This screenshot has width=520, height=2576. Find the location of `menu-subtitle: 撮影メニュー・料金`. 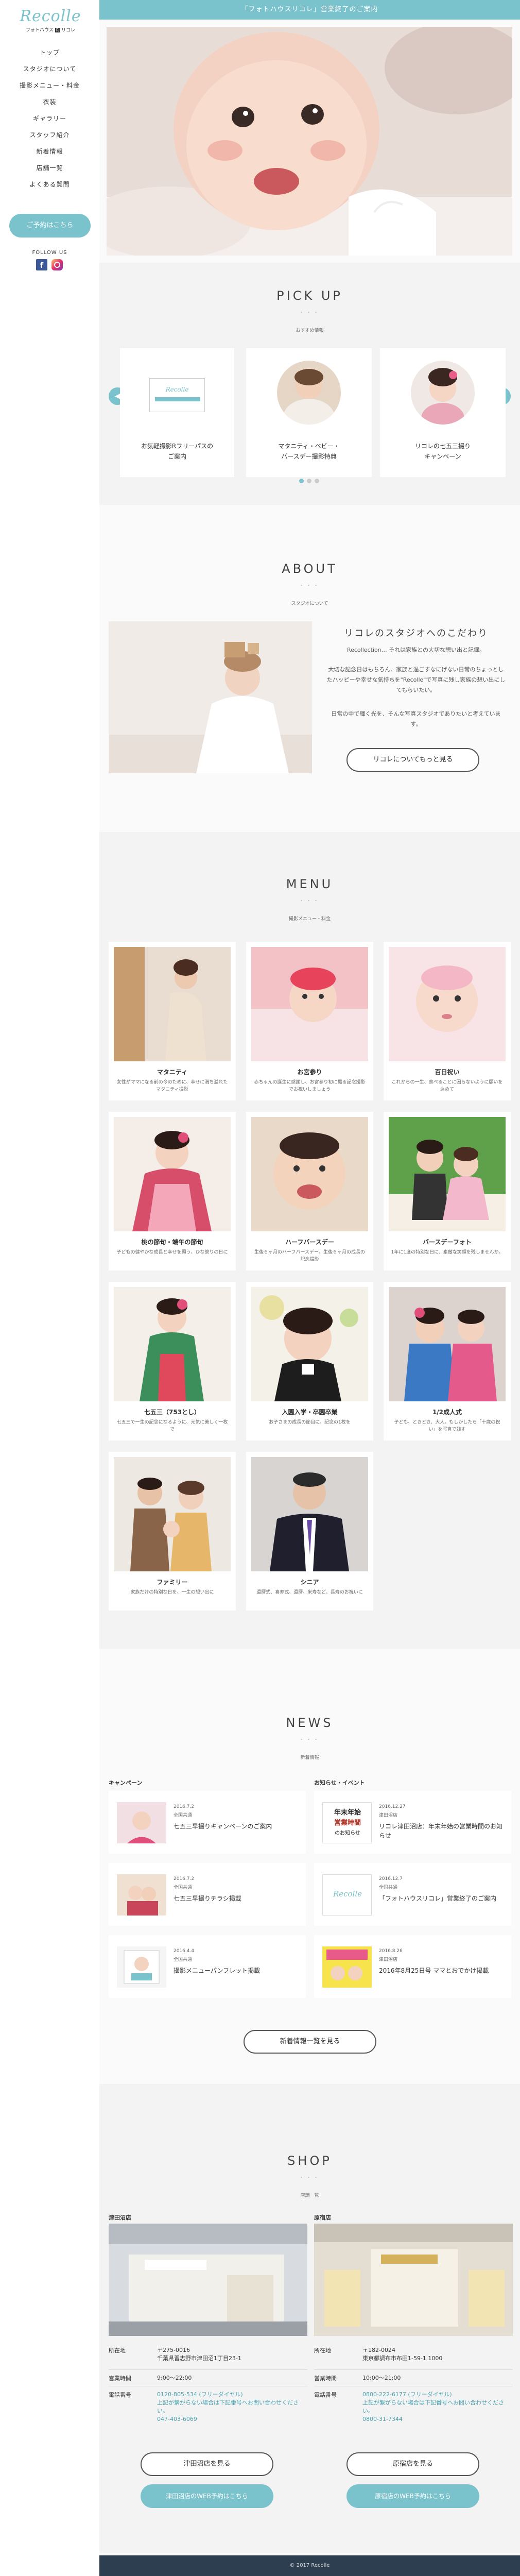

menu-subtitle: 撮影メニュー・料金 is located at coordinates (309, 919).